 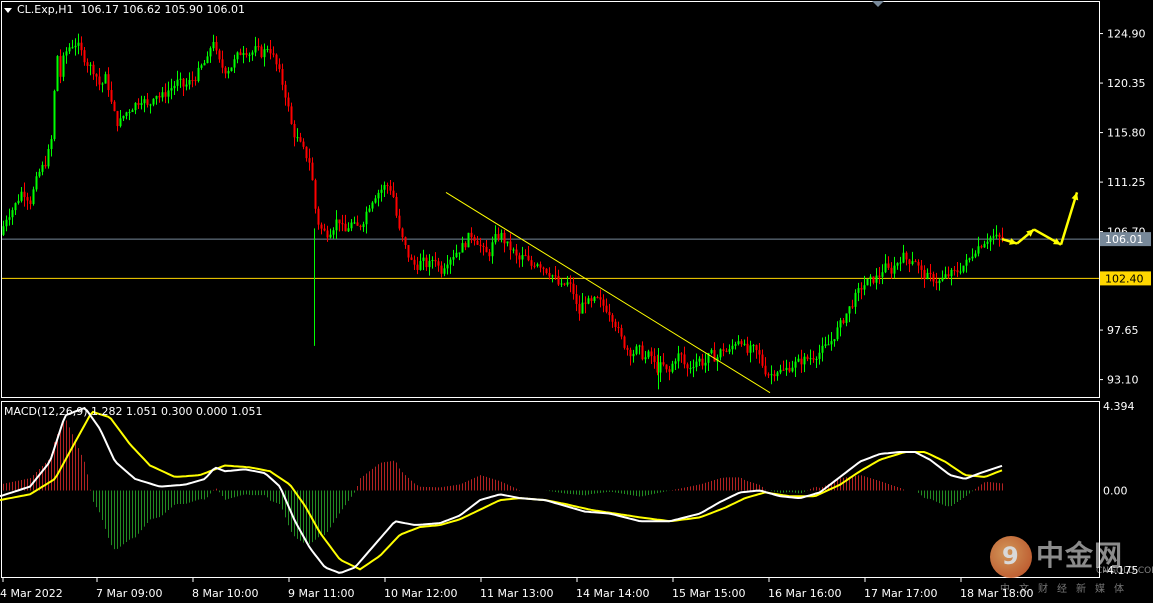 I want to click on time-tick-label: 15 Mar 15:00, so click(x=708, y=593).